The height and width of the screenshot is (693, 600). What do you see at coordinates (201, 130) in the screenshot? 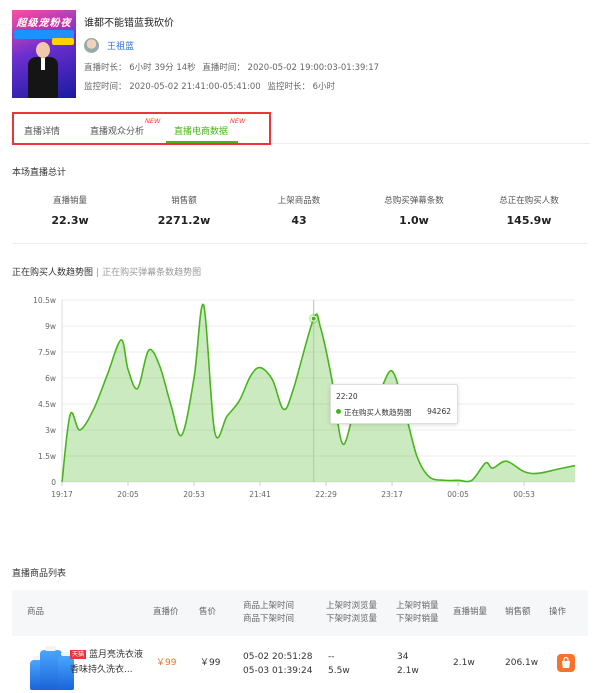
I see `tab-ecommerce-data: 直播电商数据` at bounding box center [201, 130].